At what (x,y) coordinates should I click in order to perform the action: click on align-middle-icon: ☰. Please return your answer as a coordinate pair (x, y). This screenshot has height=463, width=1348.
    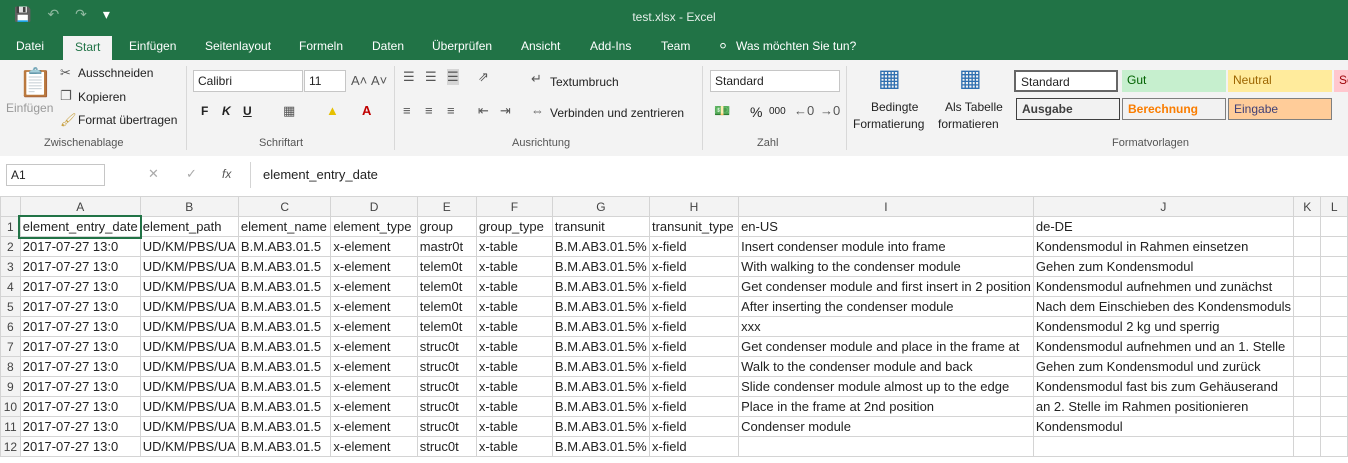
    Looking at the image, I should click on (431, 77).